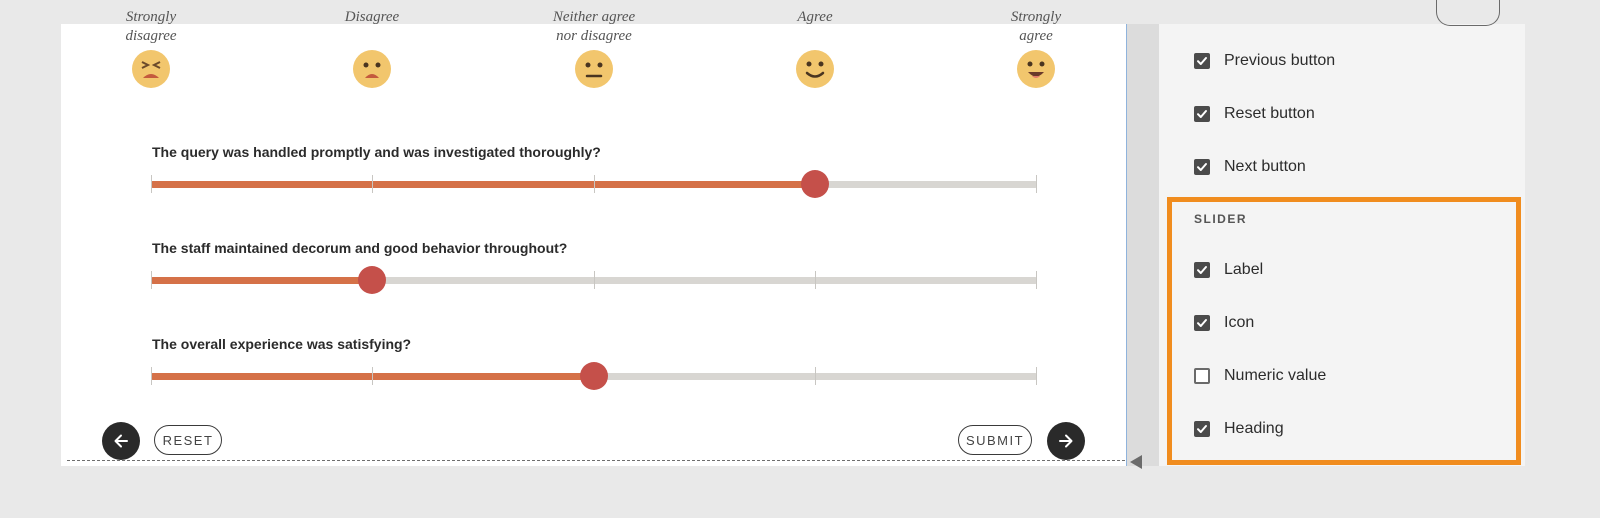 This screenshot has width=1600, height=518. I want to click on tired-face-icon, so click(151, 69).